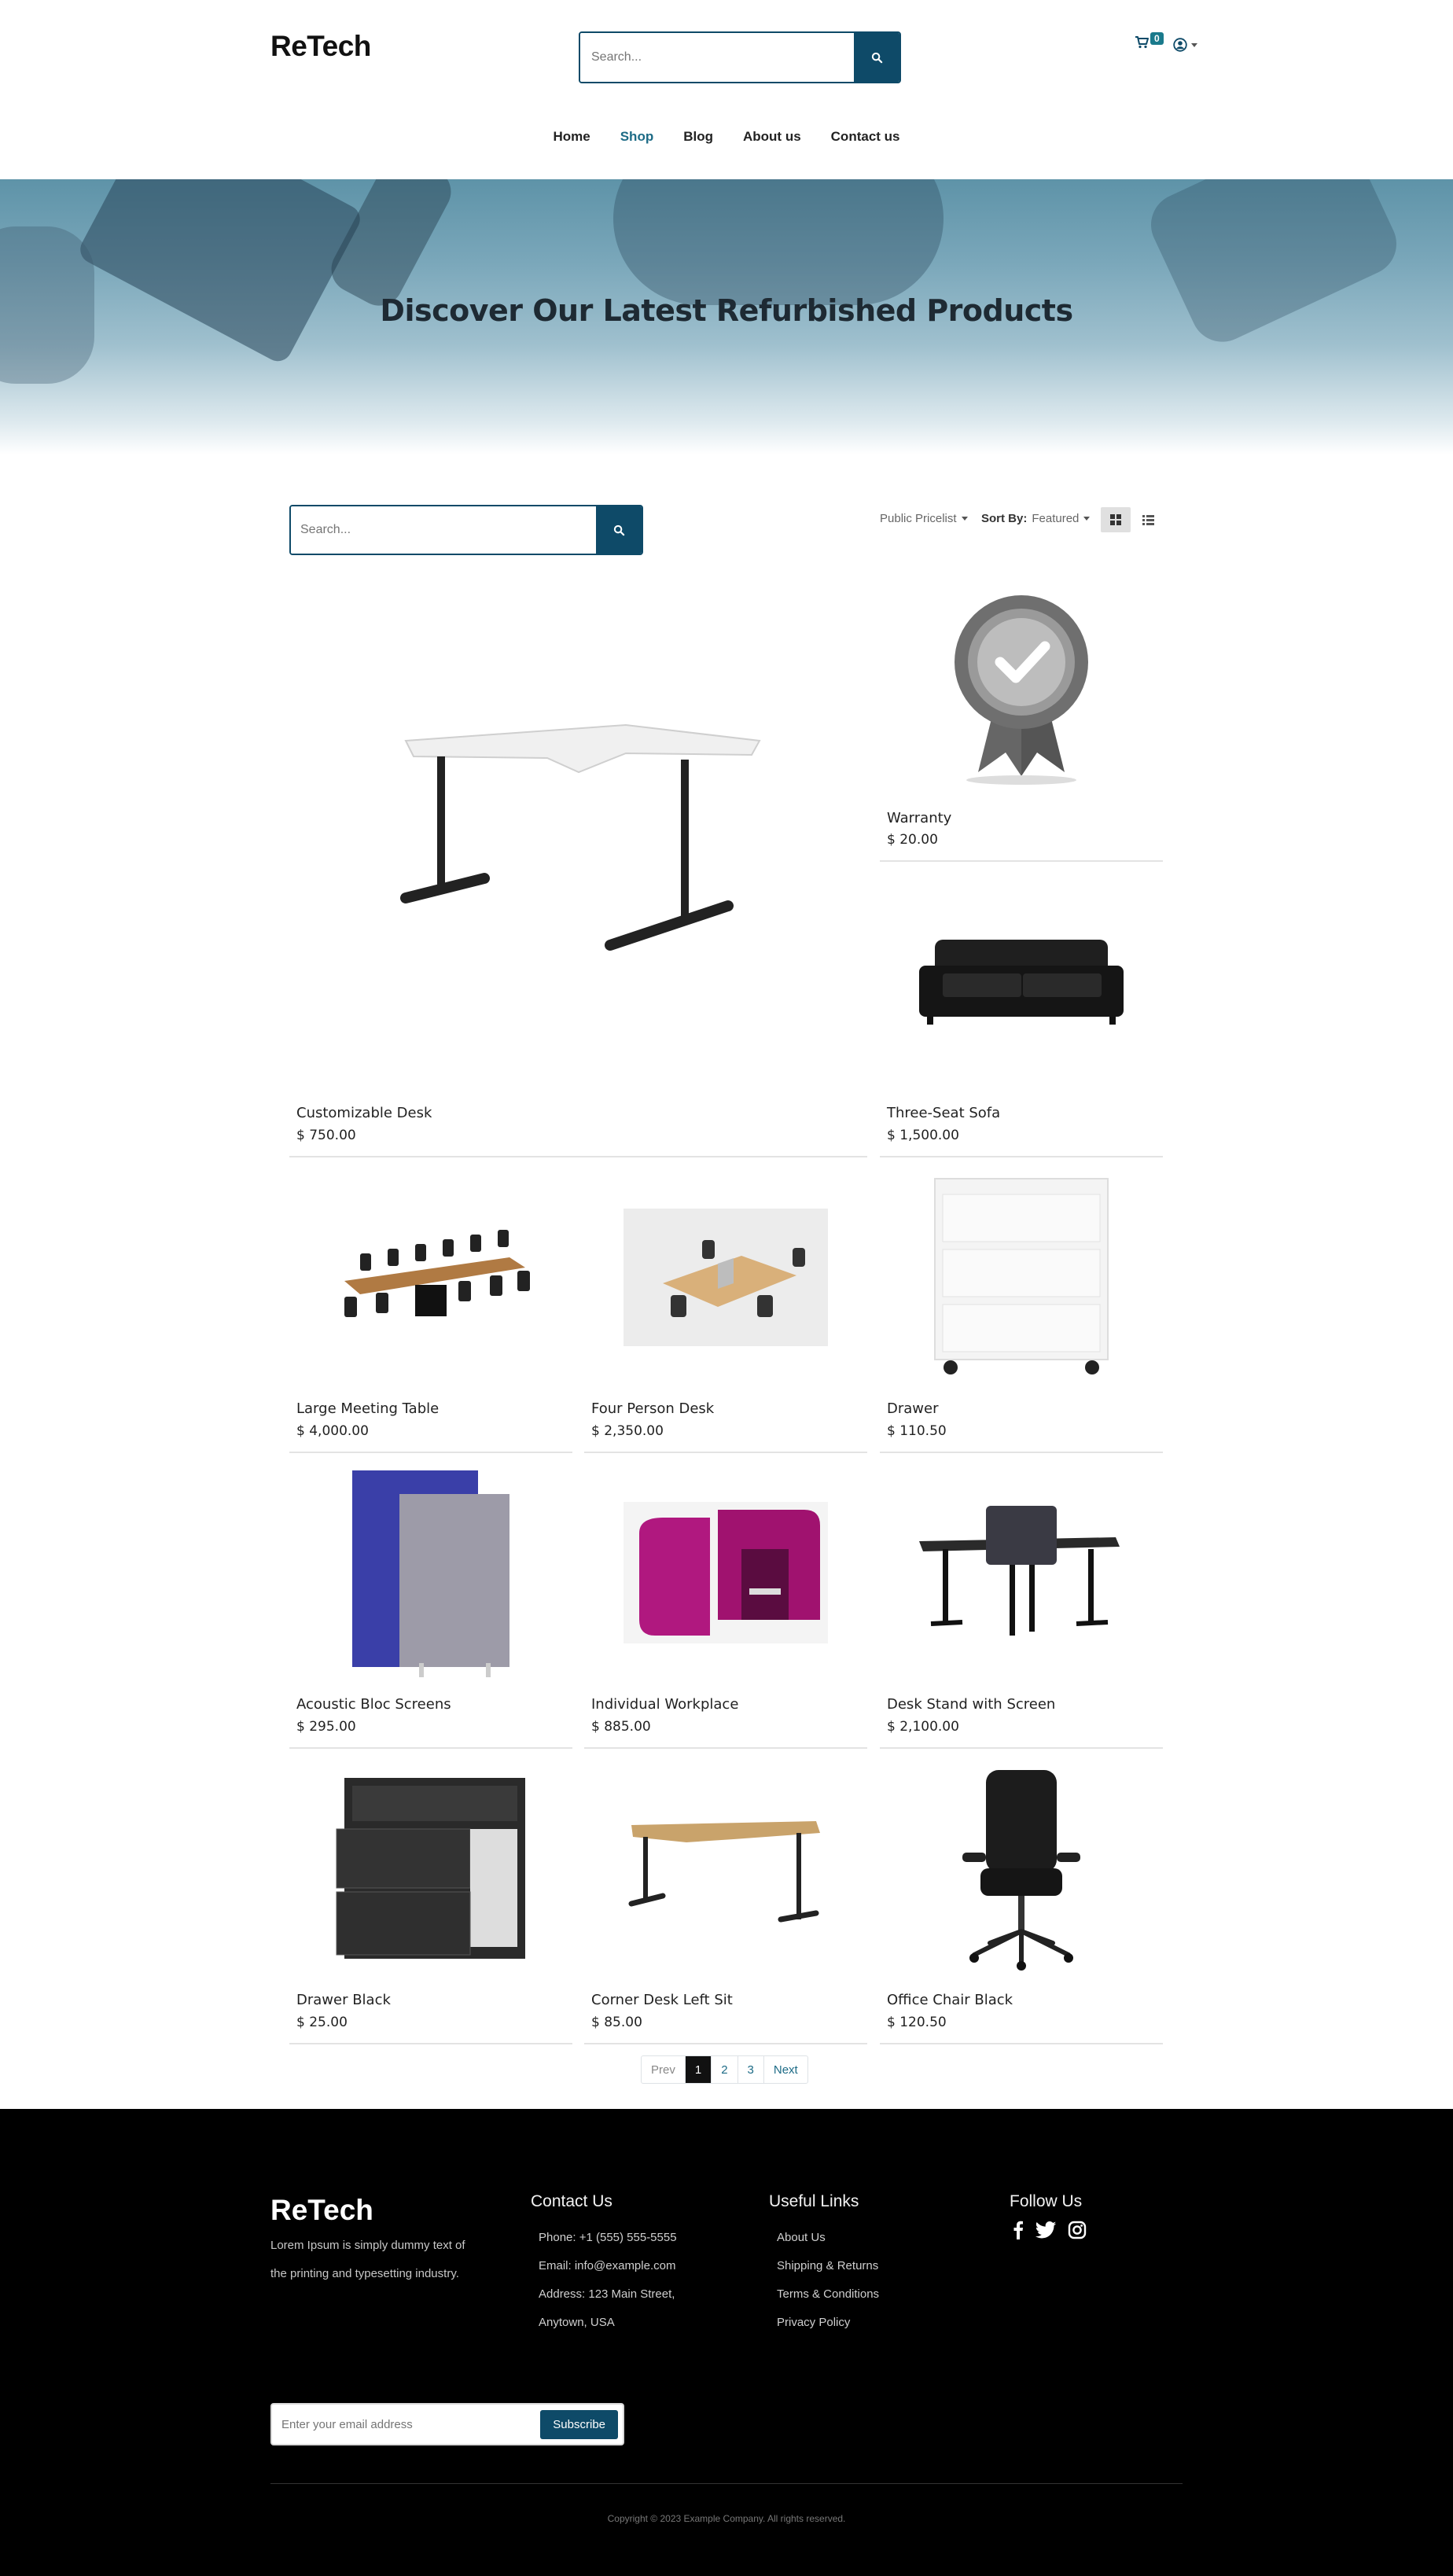 The image size is (1453, 2576). I want to click on drawer-image, so click(1021, 1277).